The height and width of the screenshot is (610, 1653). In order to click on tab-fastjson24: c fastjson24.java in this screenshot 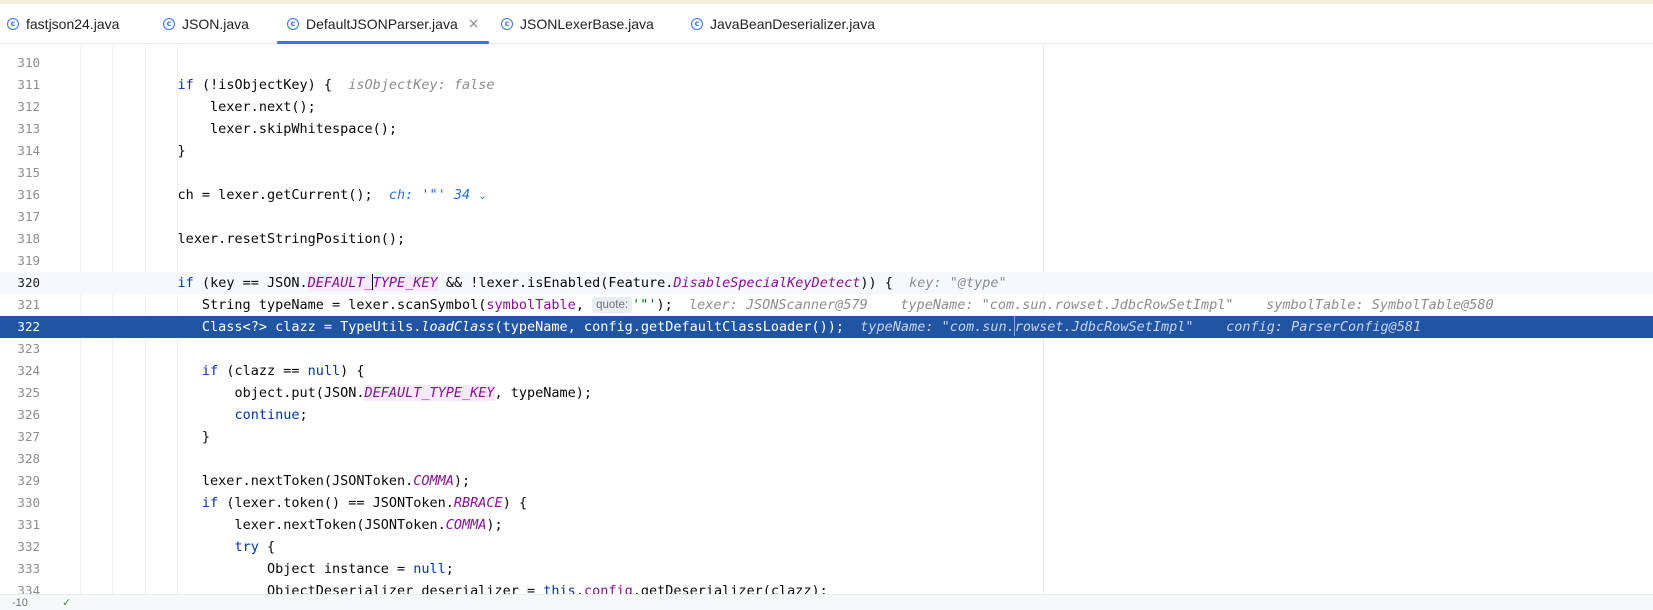, I will do `click(63, 24)`.